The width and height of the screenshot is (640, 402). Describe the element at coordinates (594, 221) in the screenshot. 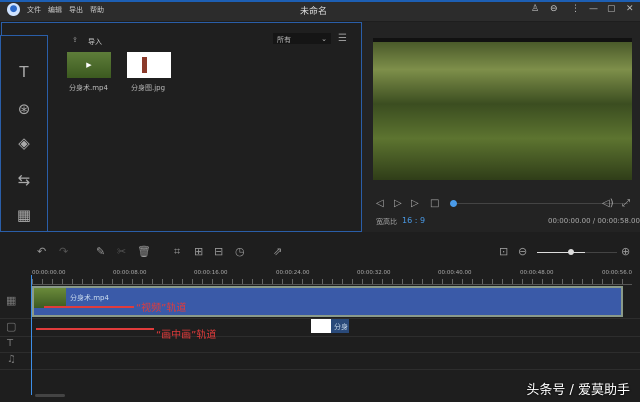

I see `time-display: 00:00:00.00 / 00:00:58.00` at that location.